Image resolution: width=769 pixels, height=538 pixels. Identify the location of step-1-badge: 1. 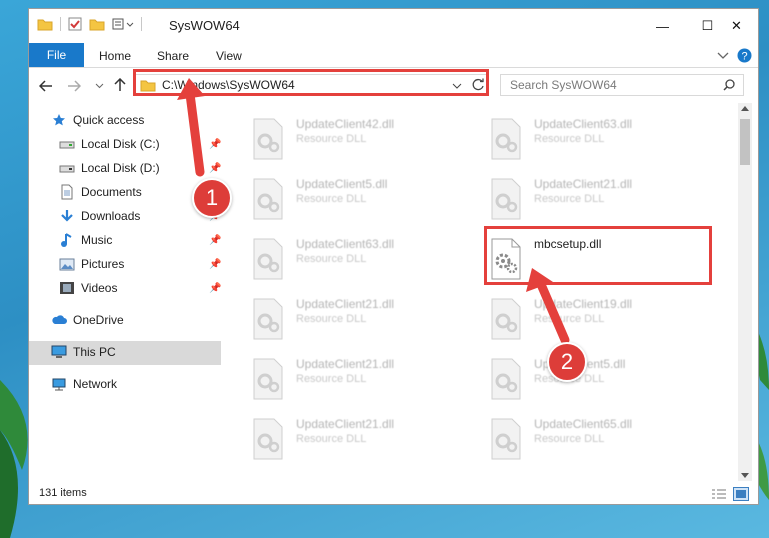
(212, 198).